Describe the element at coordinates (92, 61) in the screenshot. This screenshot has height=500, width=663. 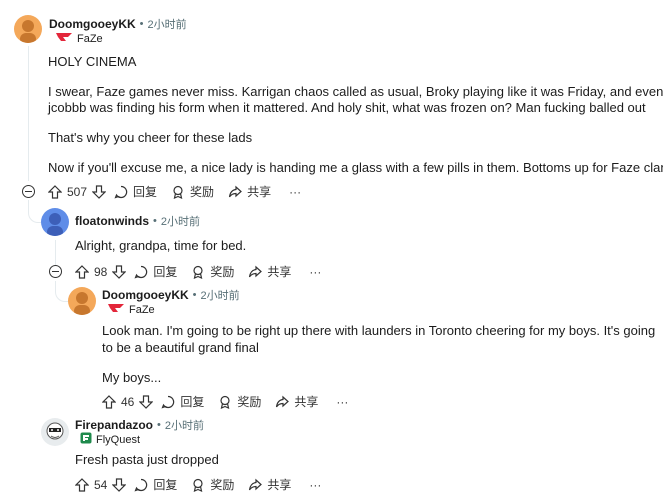
I see `comment-text: HOLY CINEMA` at that location.